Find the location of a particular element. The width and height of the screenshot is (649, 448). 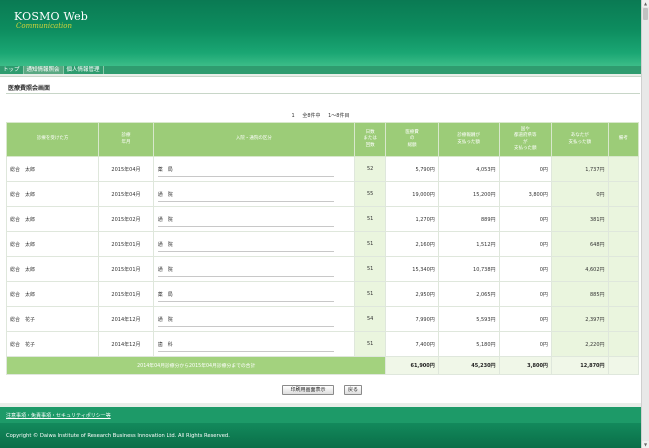

table-row: 総合 太郎 2015年01月通 院 51 15,340円 10,738円 0円 4,602円 is located at coordinates (322, 269).